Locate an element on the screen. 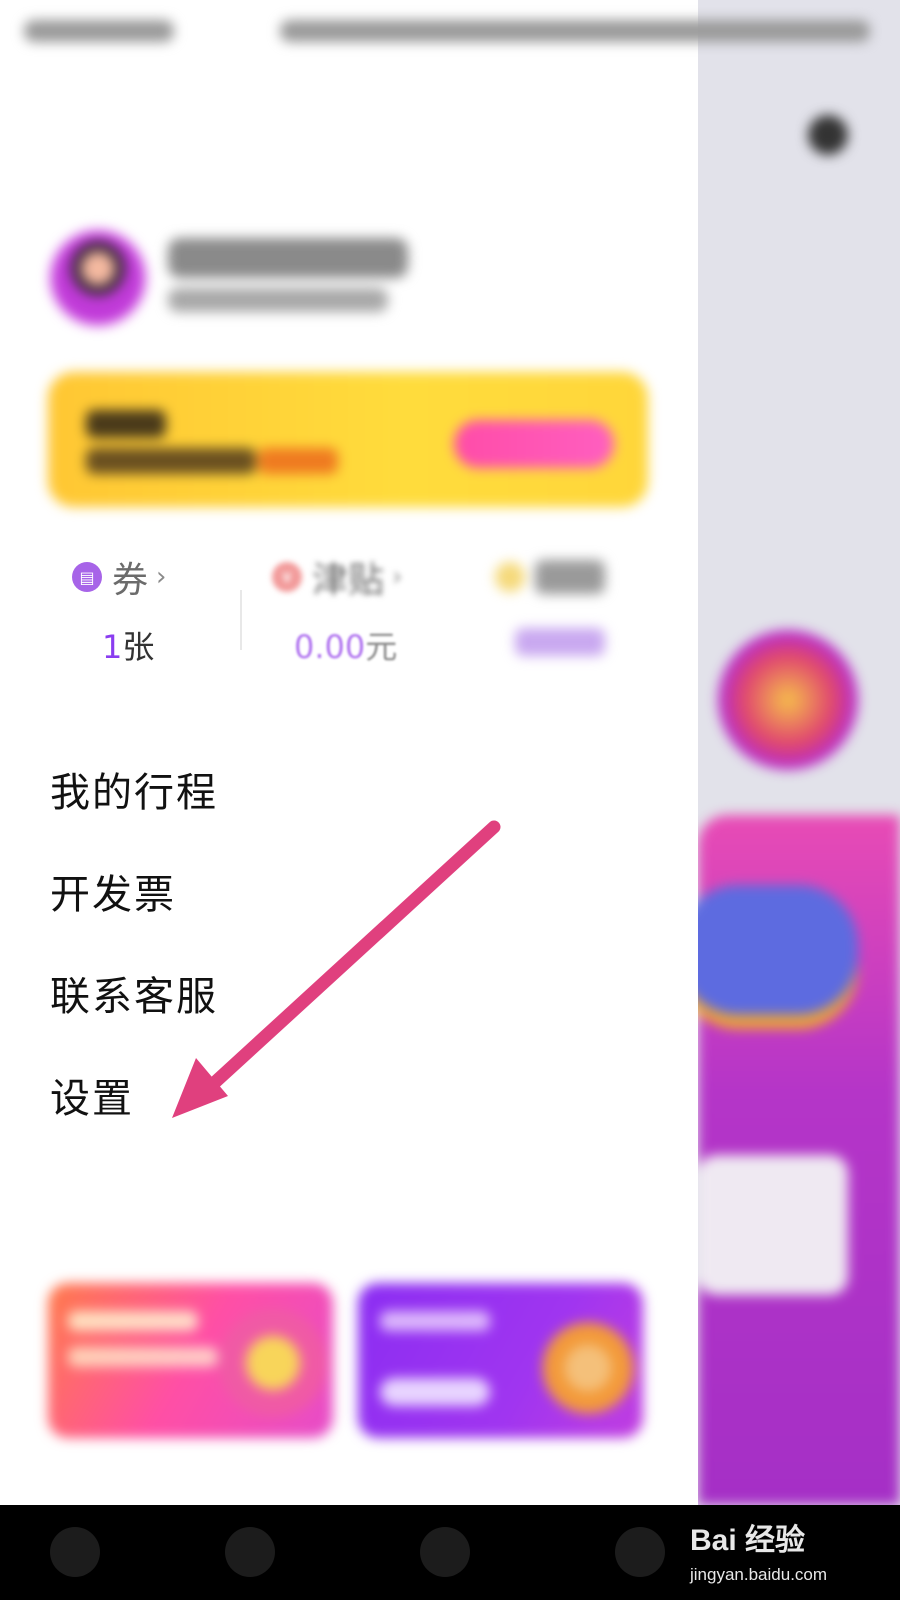 This screenshot has width=900, height=1600. promo-card-right-illustration is located at coordinates (588, 1368).